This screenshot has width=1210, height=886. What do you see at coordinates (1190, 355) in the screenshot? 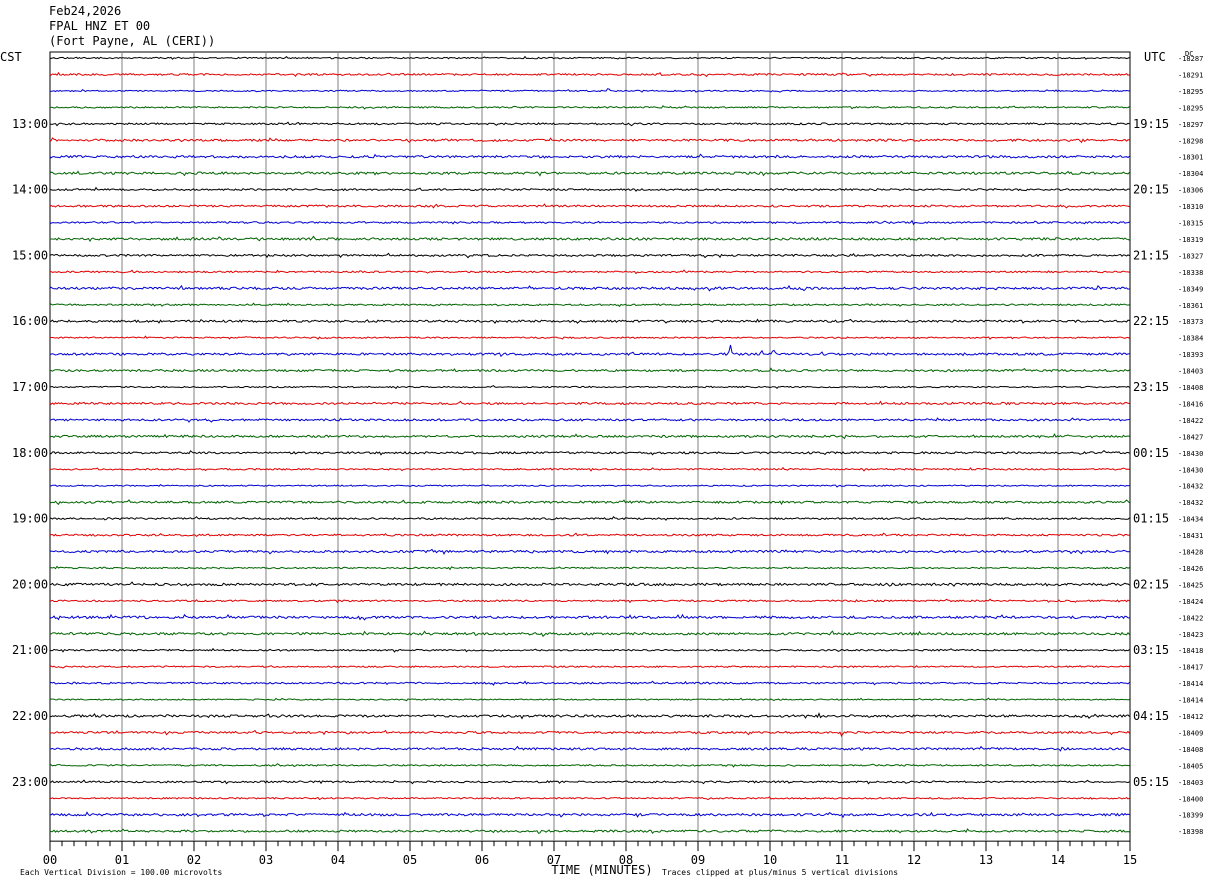
I see `dc-offset-label: -18393` at bounding box center [1190, 355].